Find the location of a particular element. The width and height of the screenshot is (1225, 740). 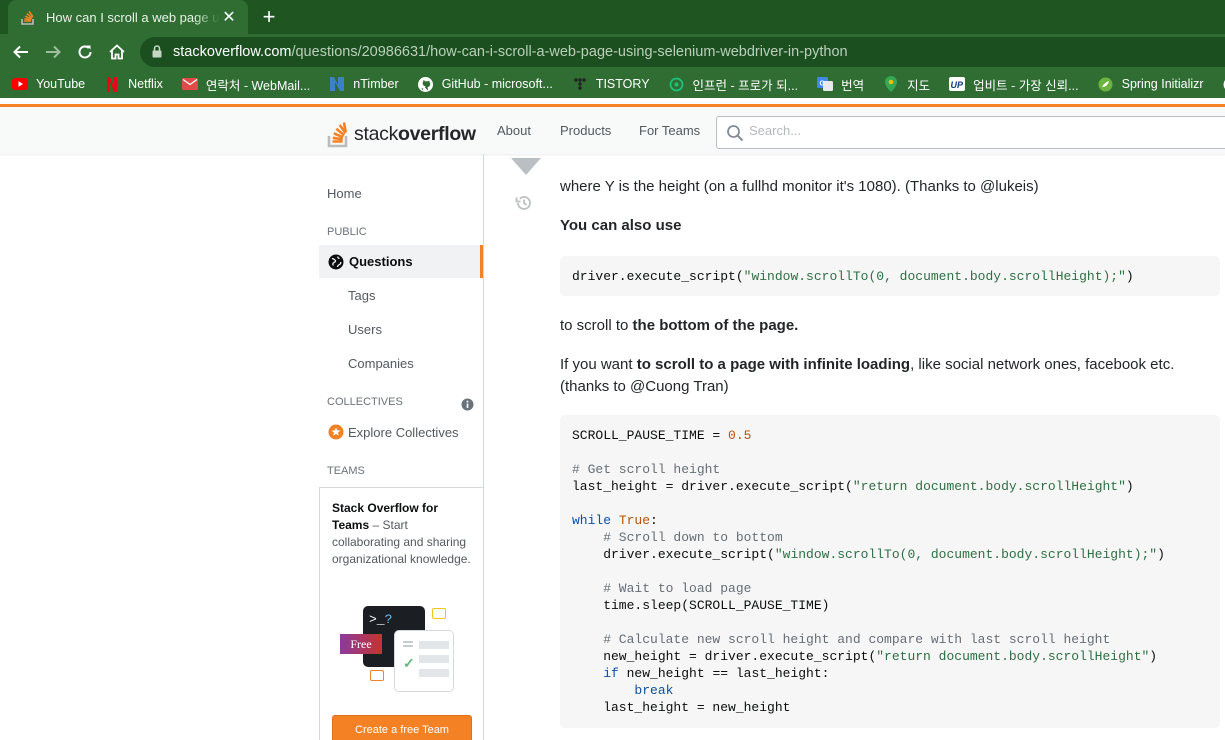

answer-paragraph: You can also use is located at coordinates (621, 225).